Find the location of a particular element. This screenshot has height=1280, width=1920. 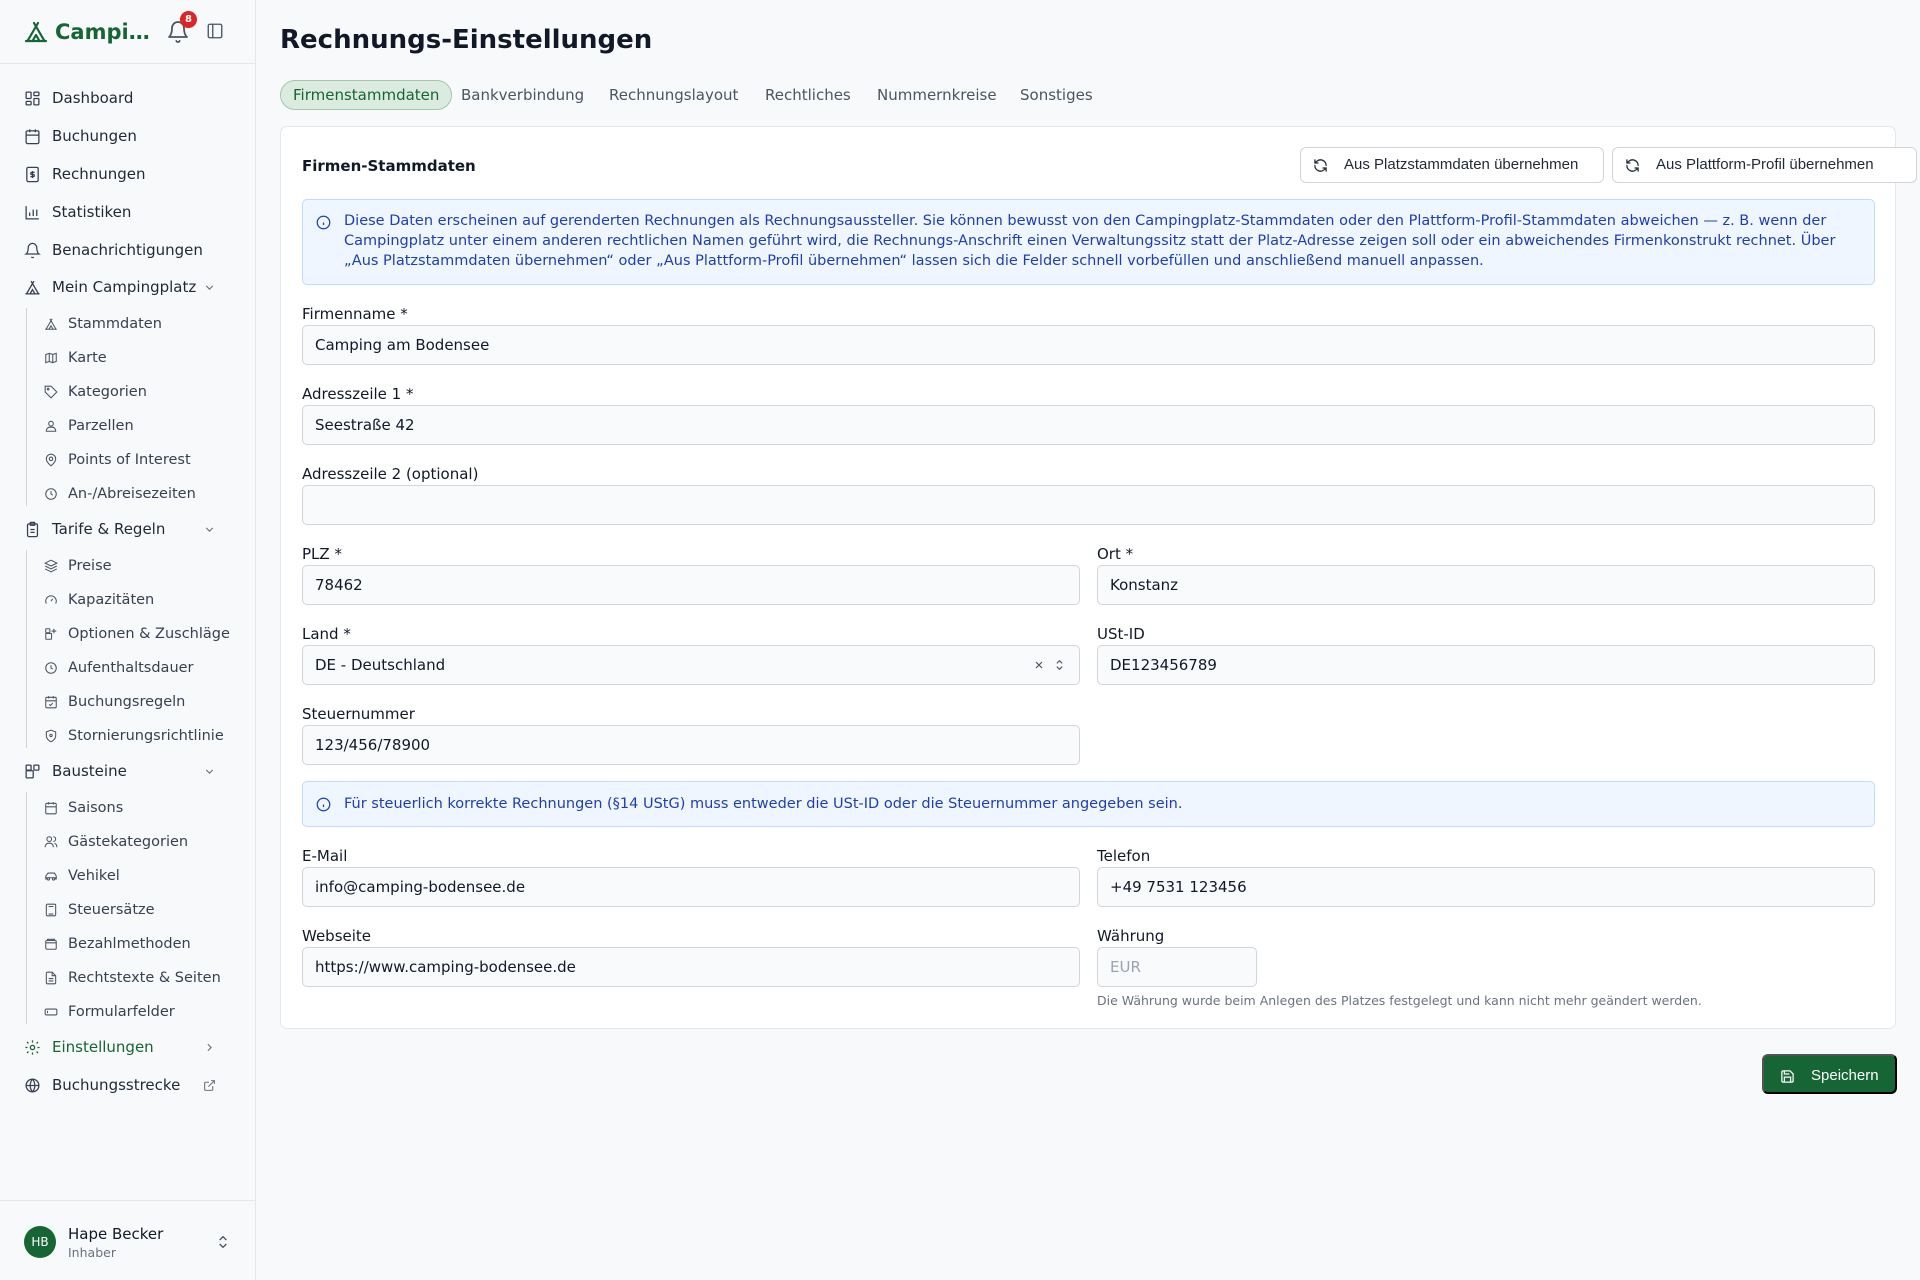

sub-gaestekategorien: Gästekategorien is located at coordinates (134, 842).